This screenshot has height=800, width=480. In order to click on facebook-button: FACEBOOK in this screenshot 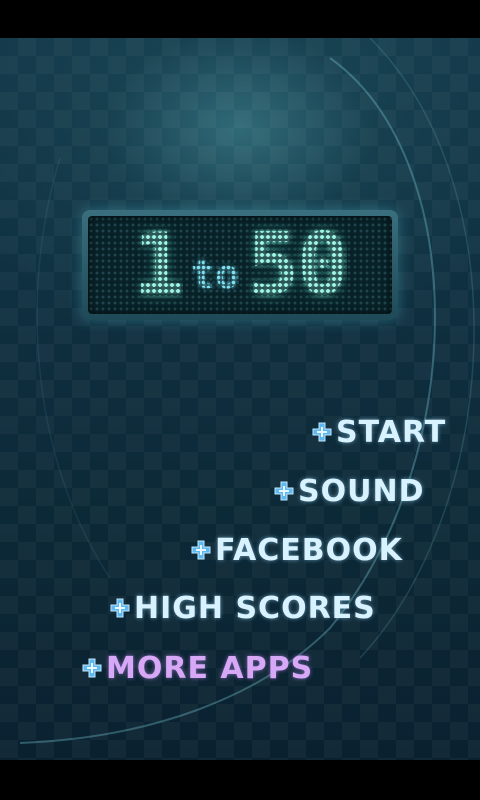, I will do `click(297, 550)`.